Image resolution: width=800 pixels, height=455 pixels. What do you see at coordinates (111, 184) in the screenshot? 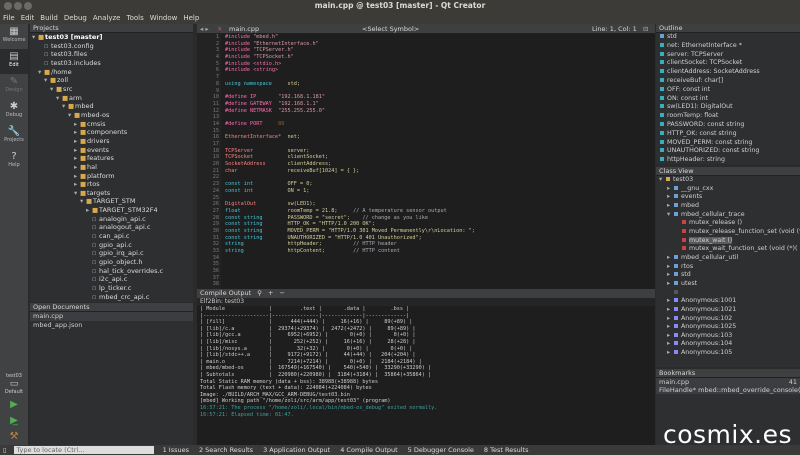
I see `tree-folder-item: ▸ ■rtos` at bounding box center [111, 184].